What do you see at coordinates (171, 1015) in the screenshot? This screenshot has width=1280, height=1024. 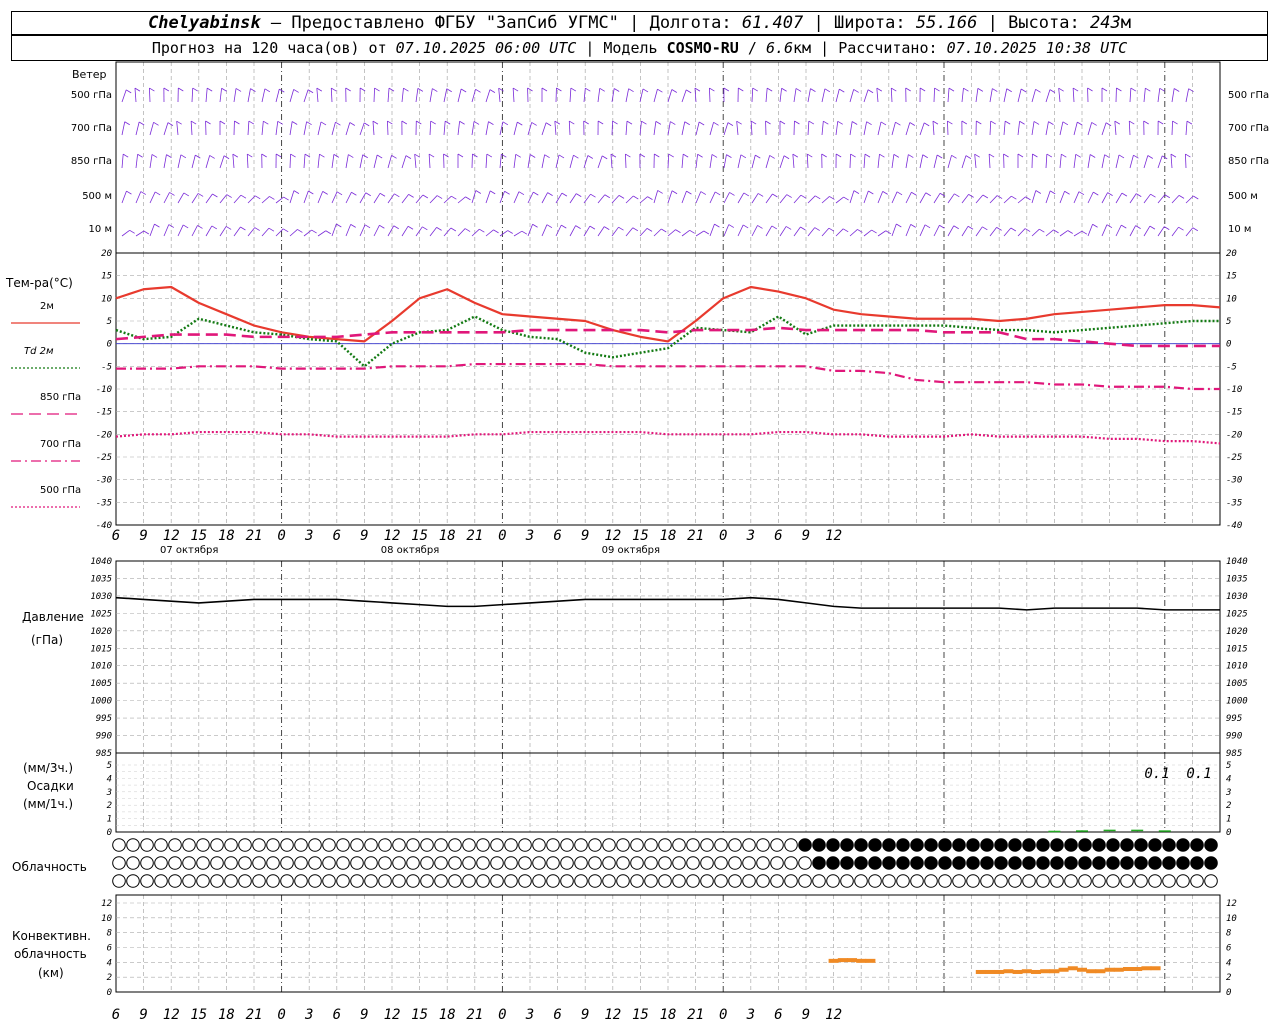 I see `x-tick-label-bottom: 12` at bounding box center [171, 1015].